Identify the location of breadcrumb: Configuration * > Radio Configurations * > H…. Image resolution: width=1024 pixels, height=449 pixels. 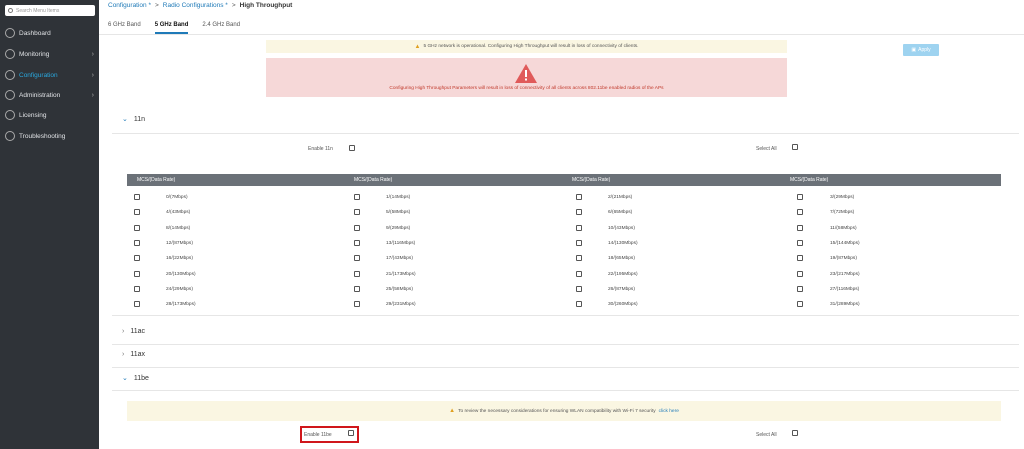
(200, 5).